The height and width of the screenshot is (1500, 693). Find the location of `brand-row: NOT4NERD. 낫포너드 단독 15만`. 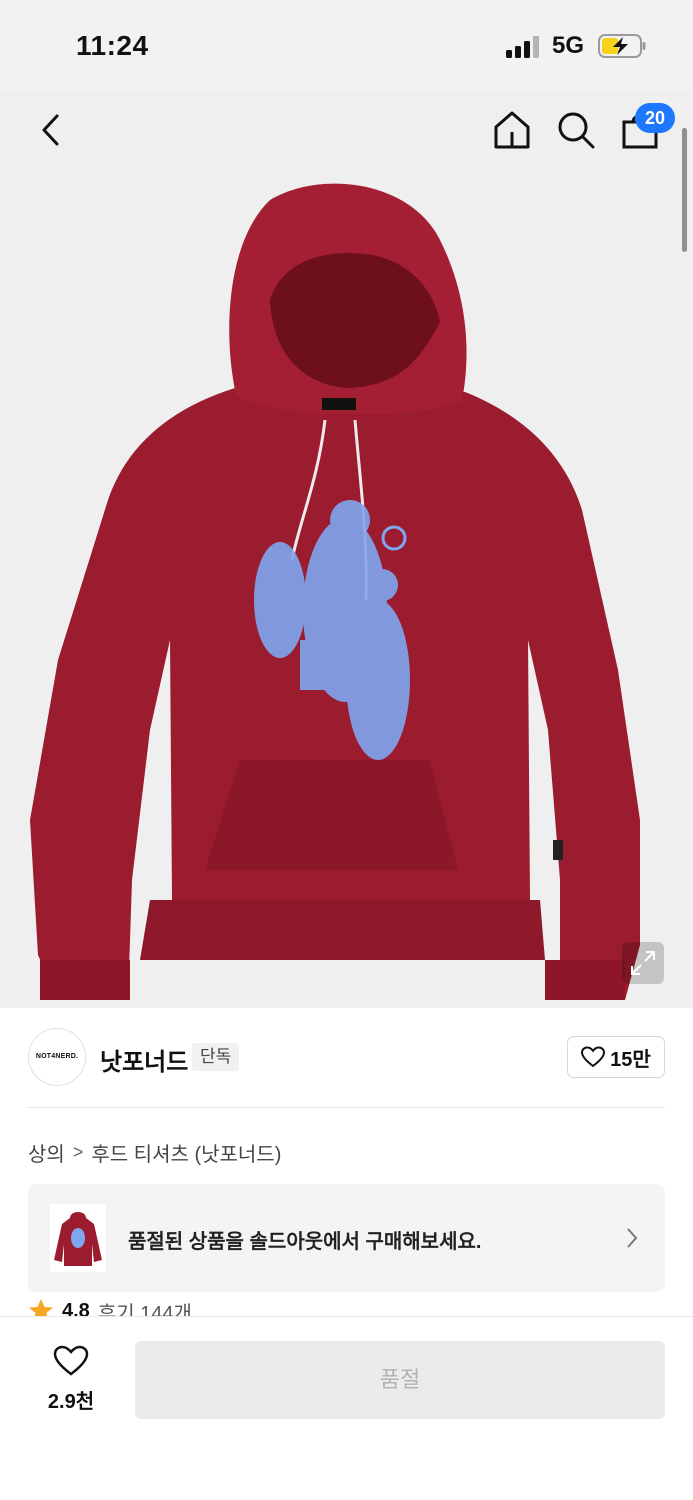

brand-row: NOT4NERD. 낫포너드 단독 15만 is located at coordinates (346, 1058).